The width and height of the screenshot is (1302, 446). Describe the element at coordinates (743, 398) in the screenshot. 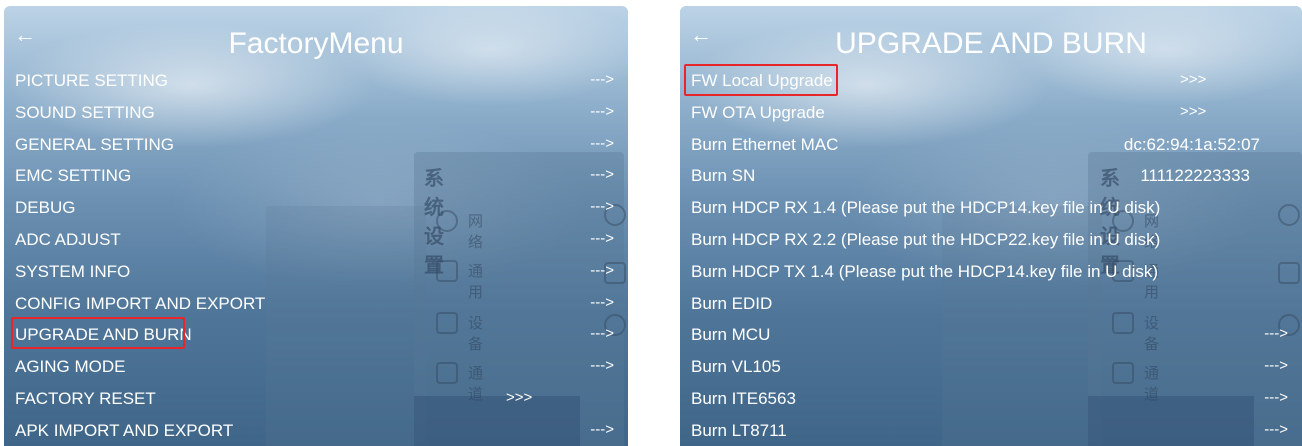

I see `menu-item-label: Burn ITE6563` at that location.